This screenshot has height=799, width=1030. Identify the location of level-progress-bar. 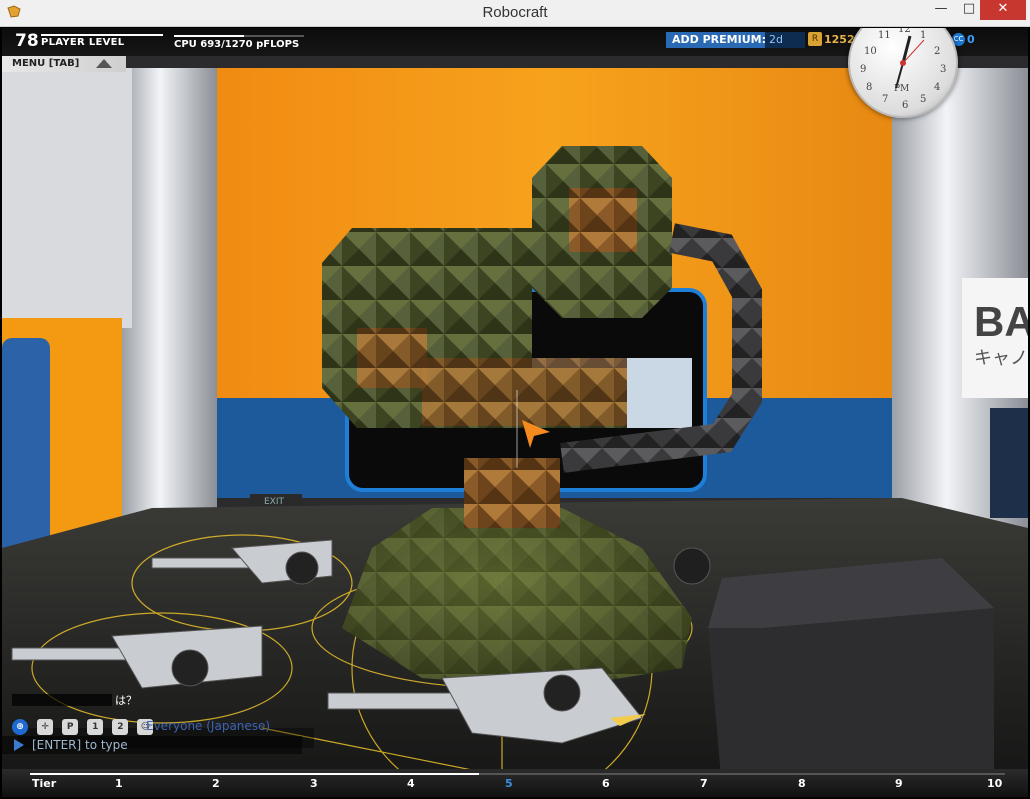
(102, 35).